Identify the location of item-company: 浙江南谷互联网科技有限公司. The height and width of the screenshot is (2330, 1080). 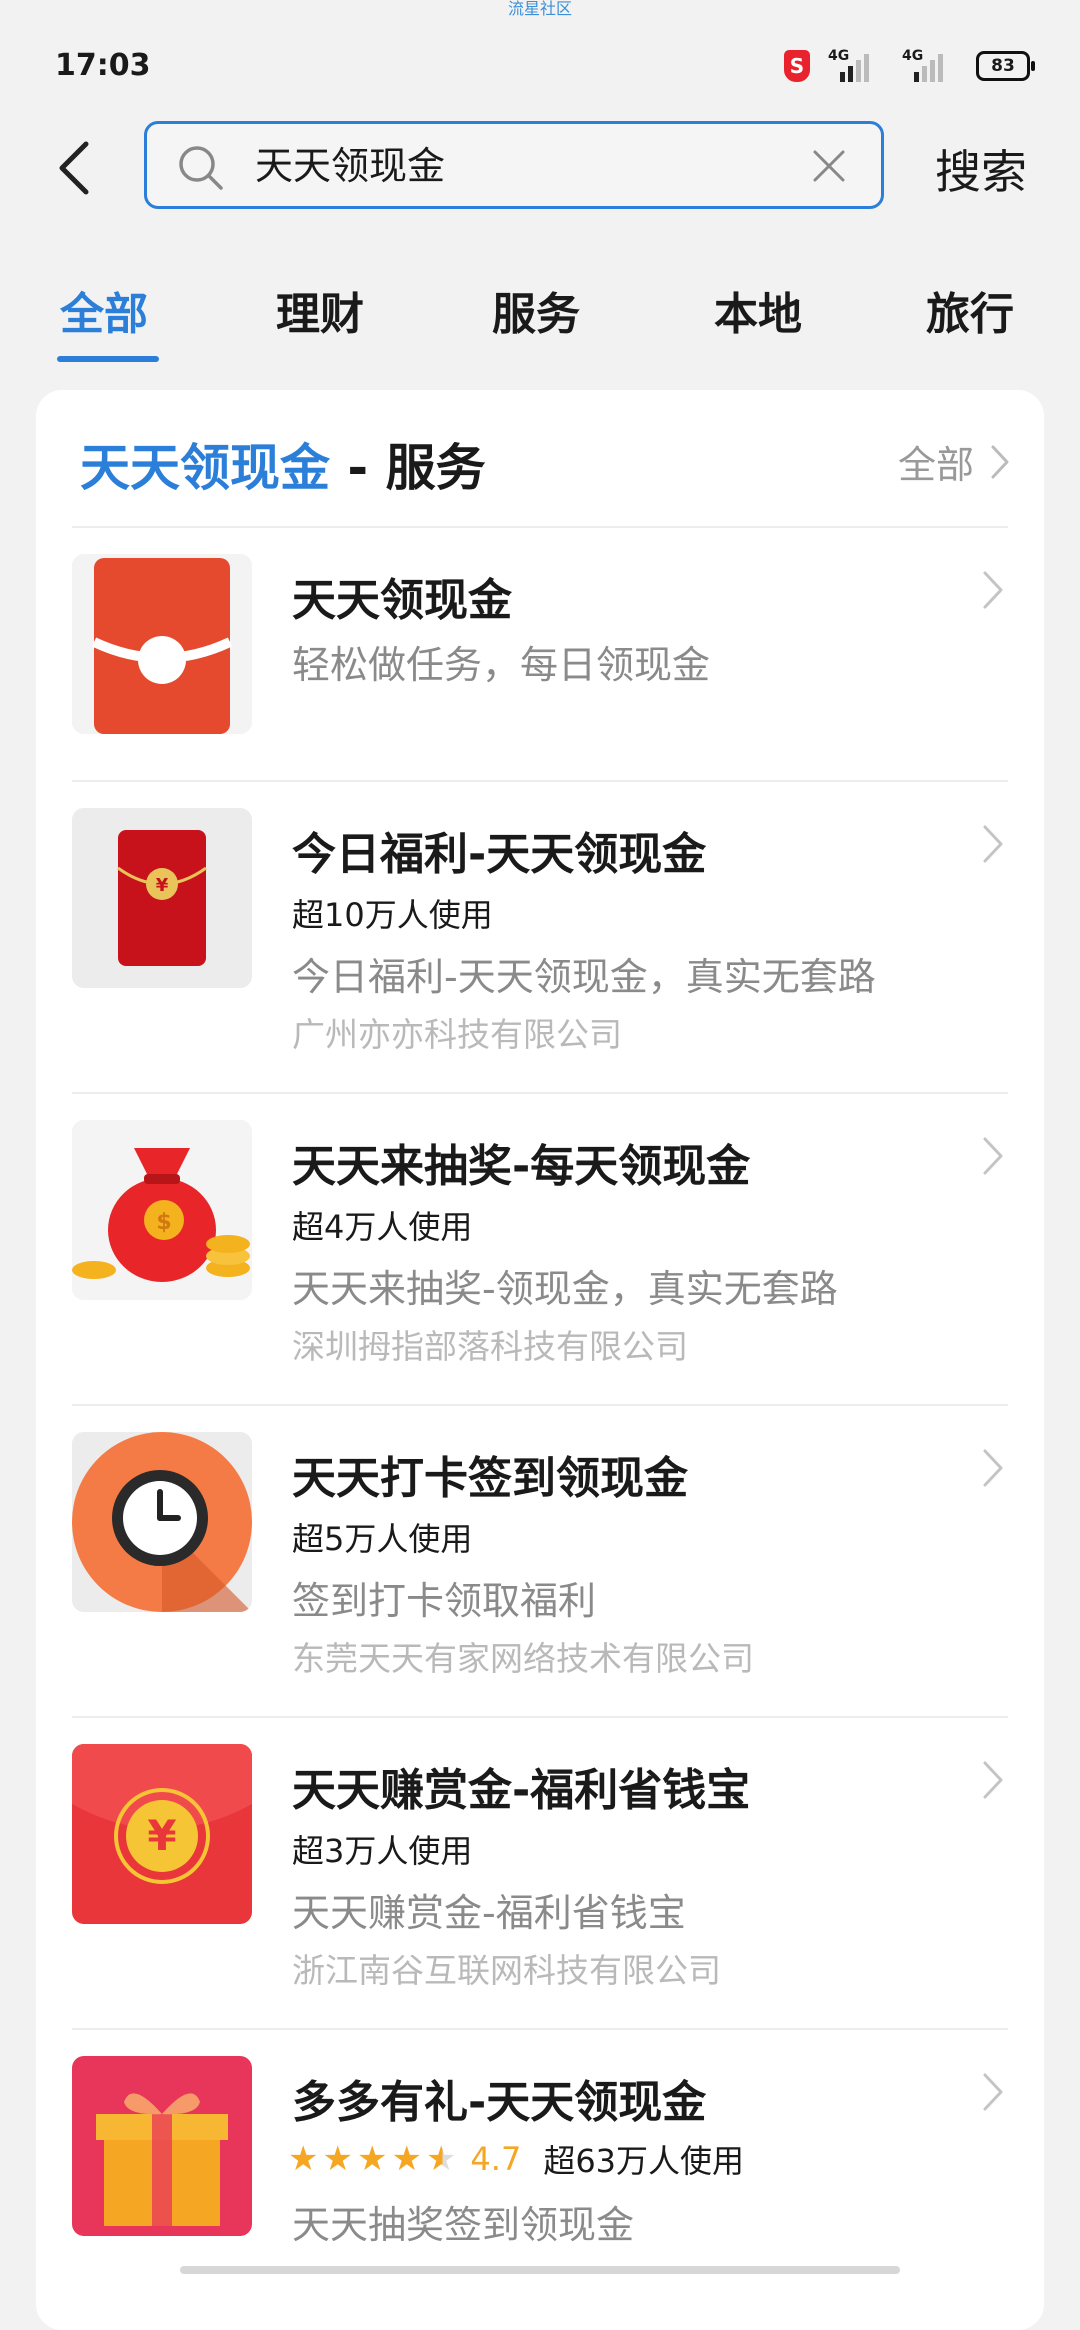
(506, 1970).